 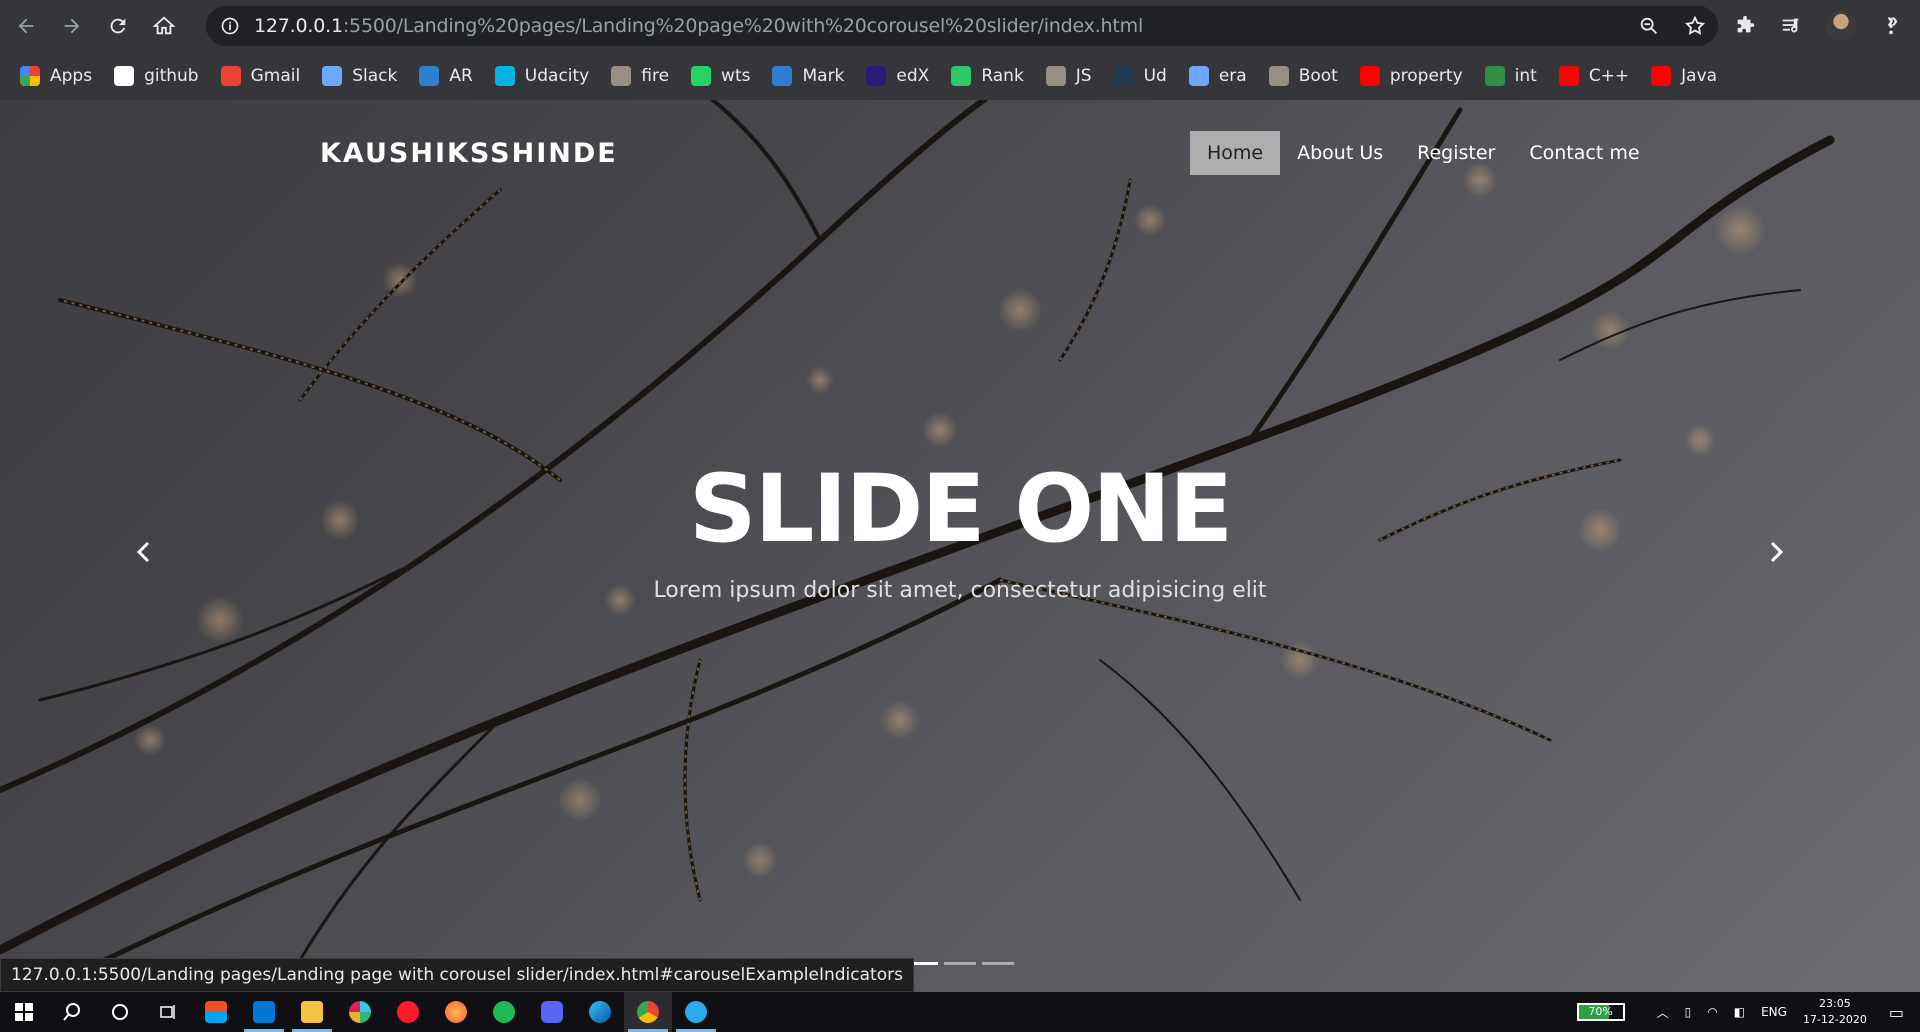 I want to click on language-indicator: ENG, so click(x=1774, y=1012).